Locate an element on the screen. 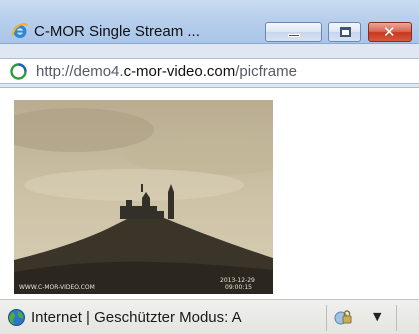 This screenshot has height=334, width=419. protected-mode-icon is located at coordinates (344, 317).